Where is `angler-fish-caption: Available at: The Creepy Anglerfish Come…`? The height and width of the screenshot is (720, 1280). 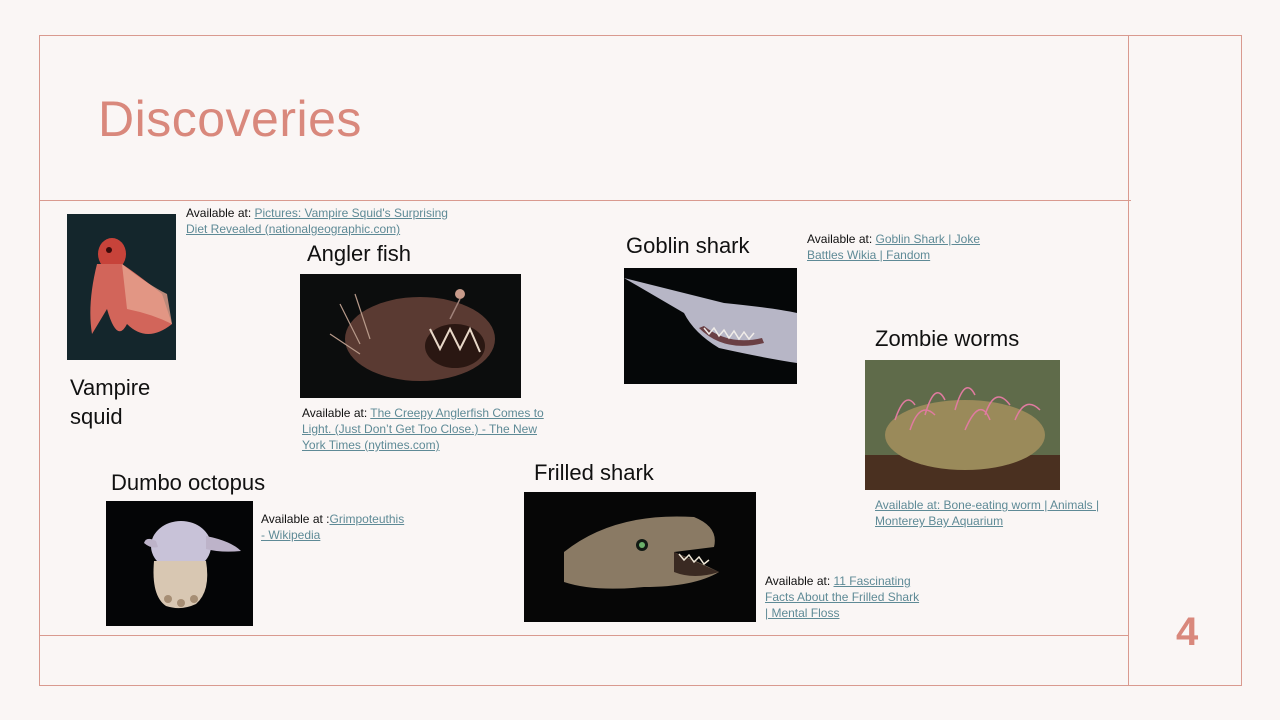 angler-fish-caption: Available at: The Creepy Anglerfish Come… is located at coordinates (424, 429).